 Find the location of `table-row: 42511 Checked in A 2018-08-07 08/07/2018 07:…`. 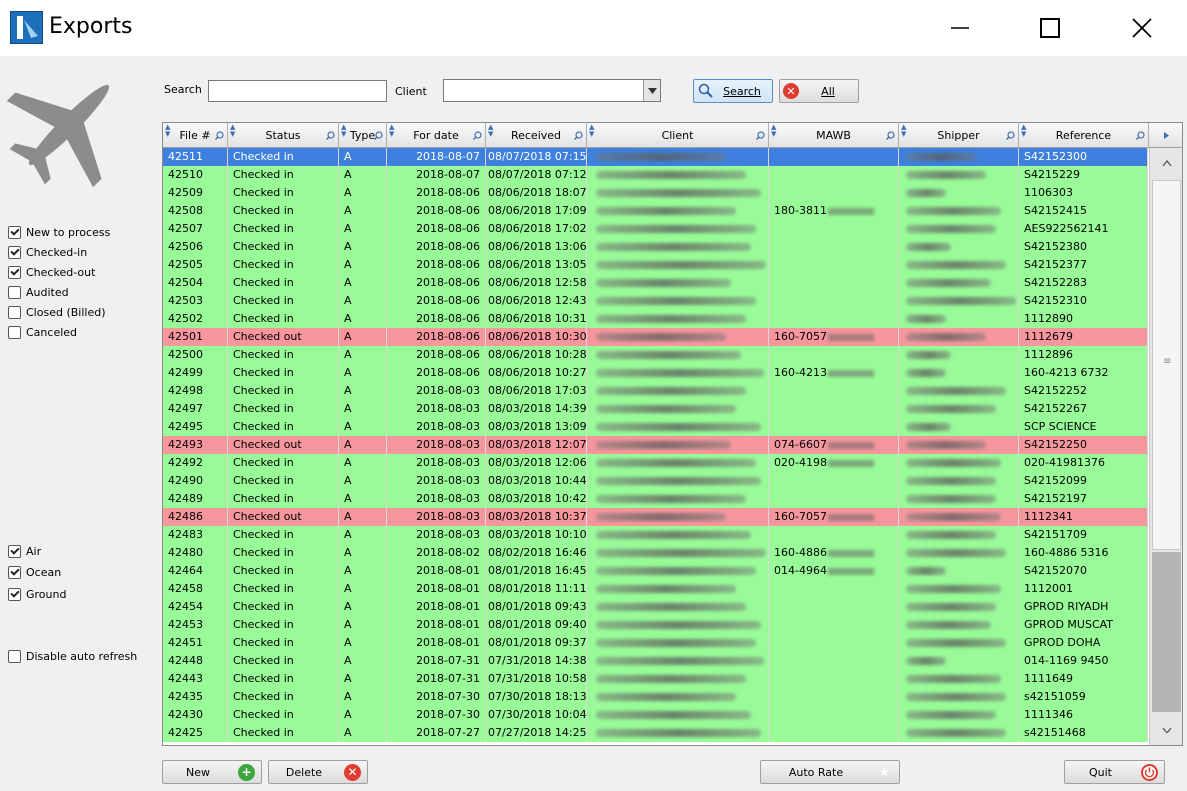

table-row: 42511 Checked in A 2018-08-07 08/07/2018 07:… is located at coordinates (655, 157).